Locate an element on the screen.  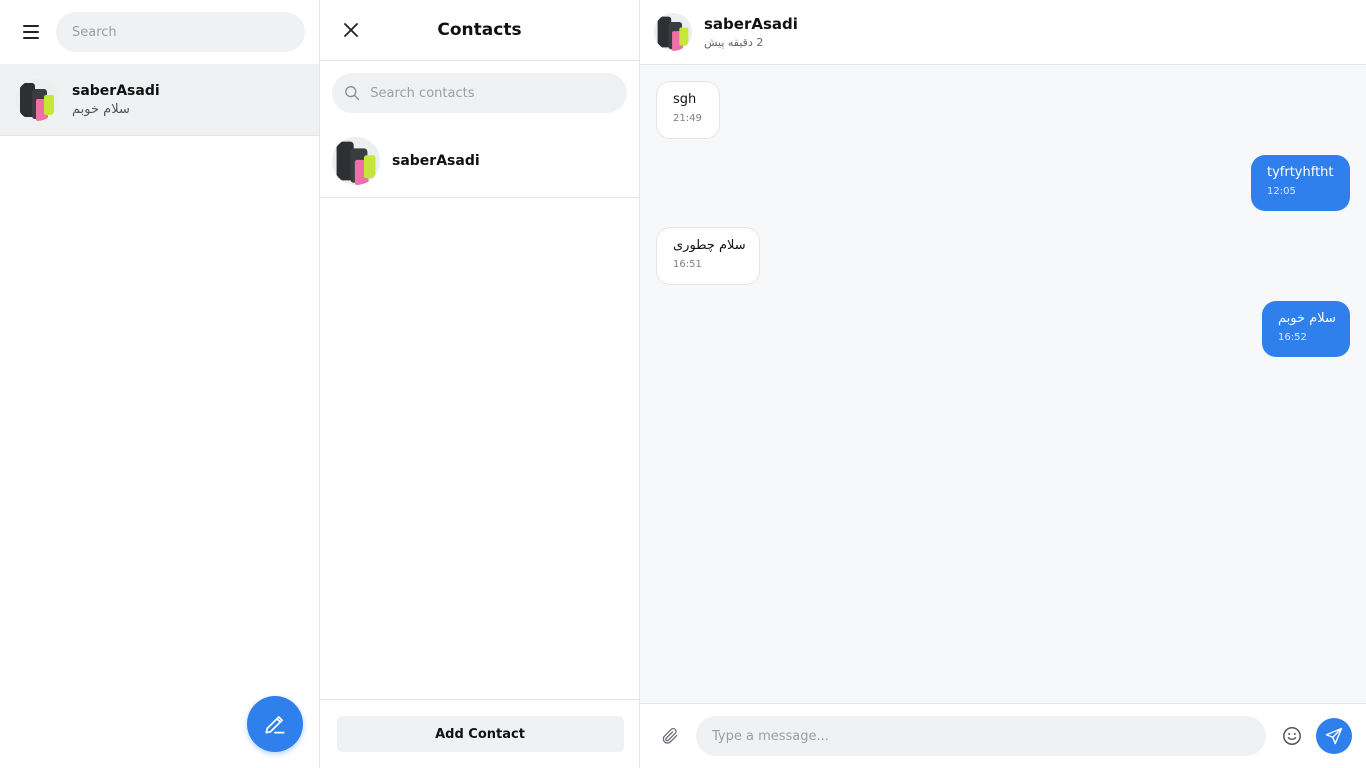
contacts-footer: Add Contact is located at coordinates (480, 733).